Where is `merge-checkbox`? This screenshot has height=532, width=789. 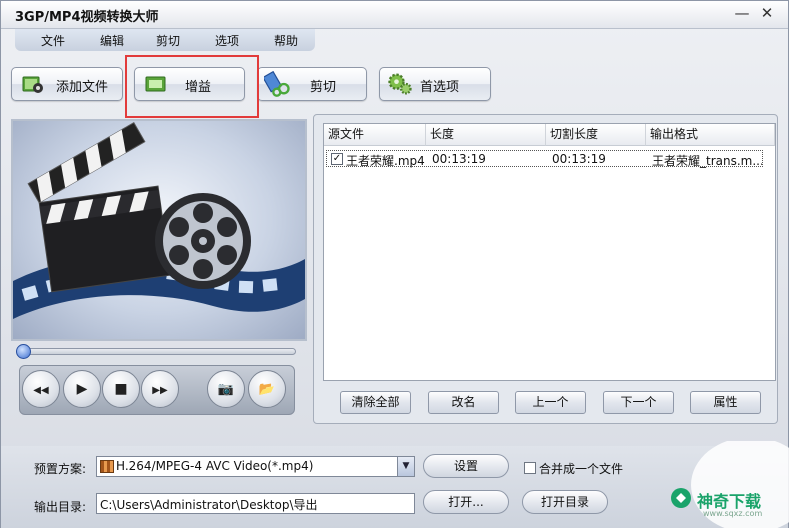
merge-checkbox is located at coordinates (530, 468).